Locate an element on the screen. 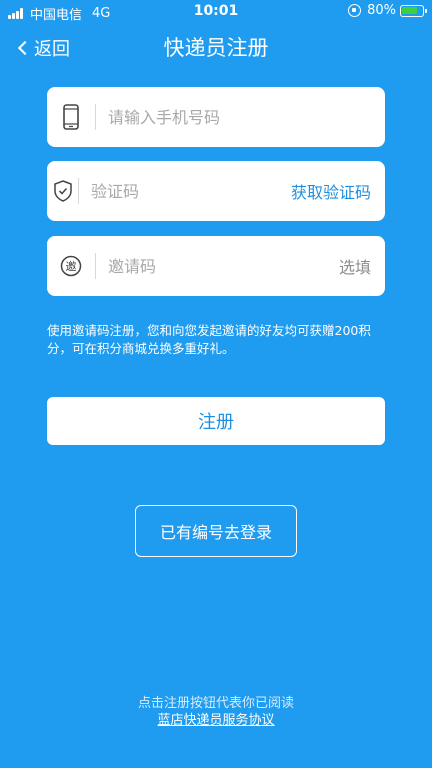 Image resolution: width=432 pixels, height=768 pixels. verification-code-input is located at coordinates (190, 191).